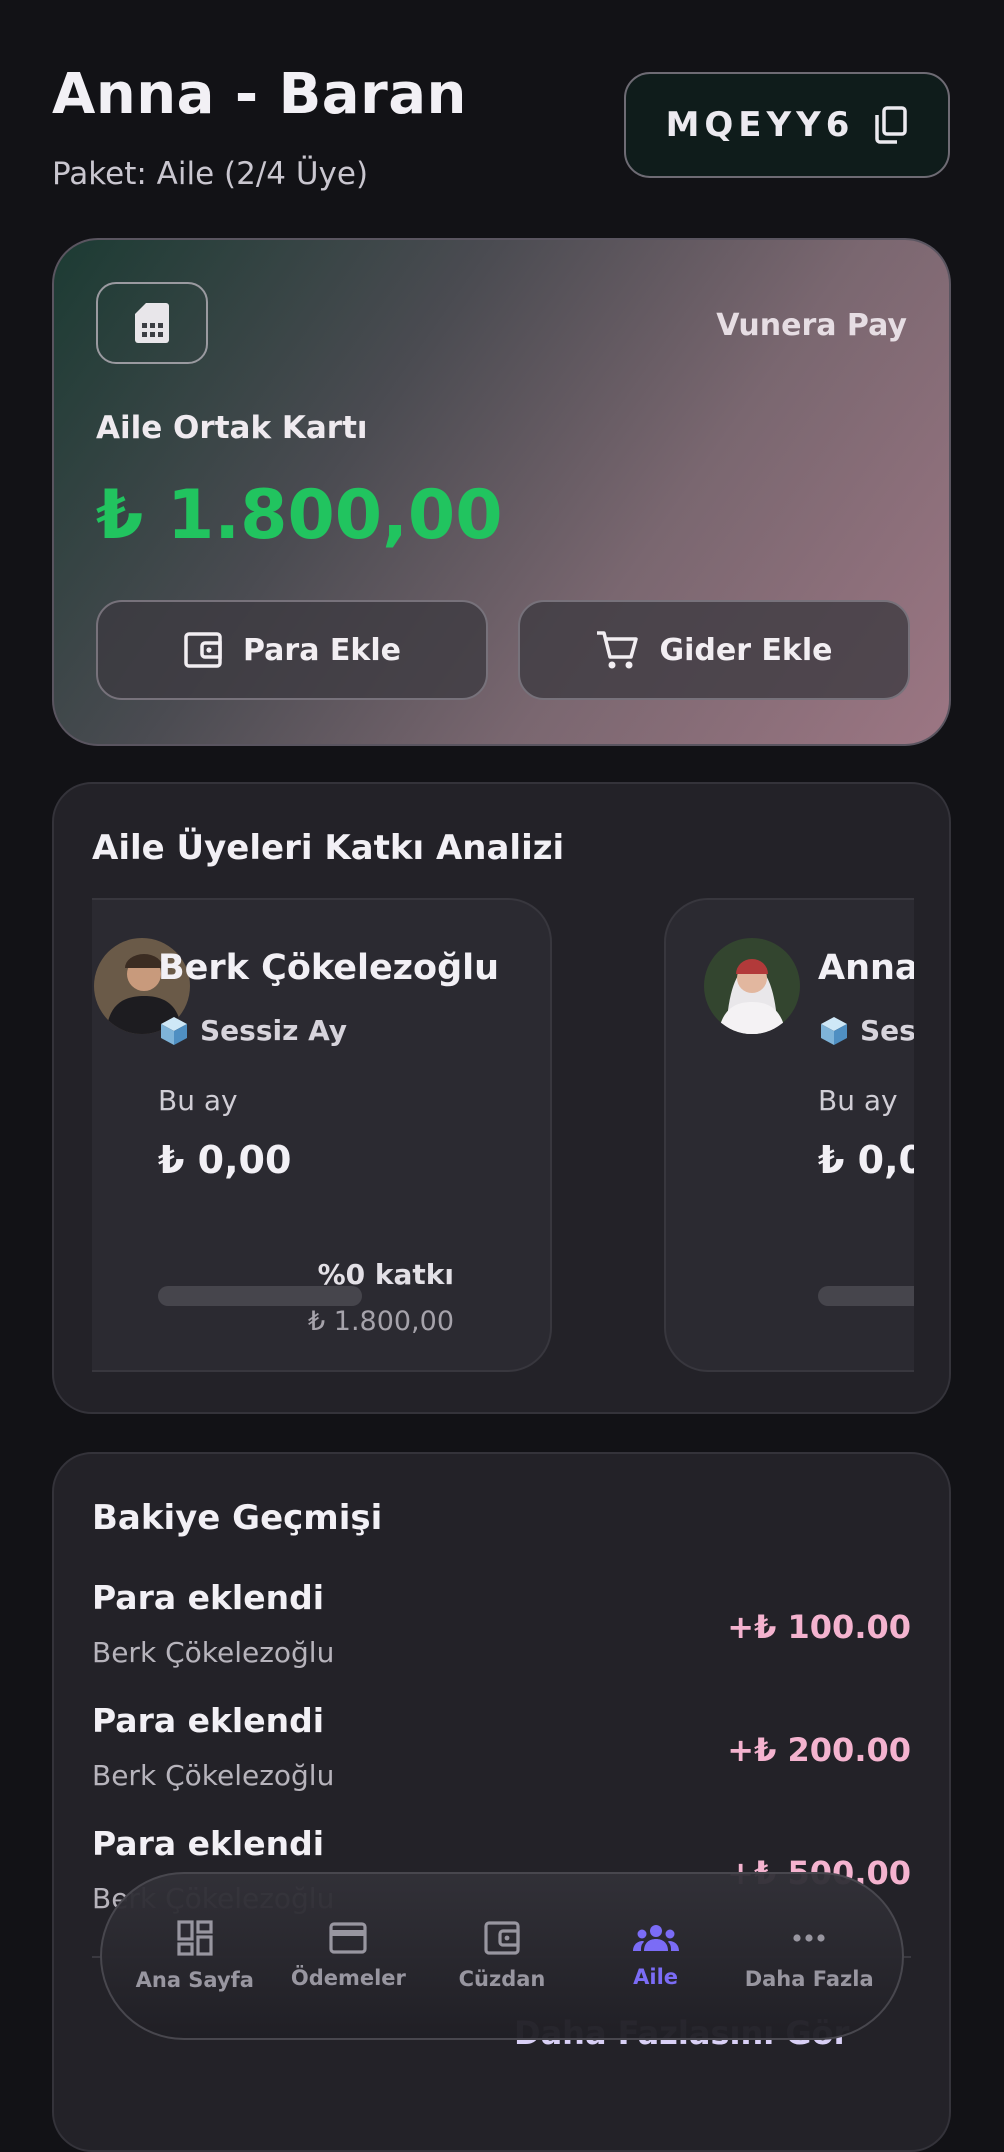  What do you see at coordinates (299, 515) in the screenshot?
I see `card-balance: ₺ 1.800,00` at bounding box center [299, 515].